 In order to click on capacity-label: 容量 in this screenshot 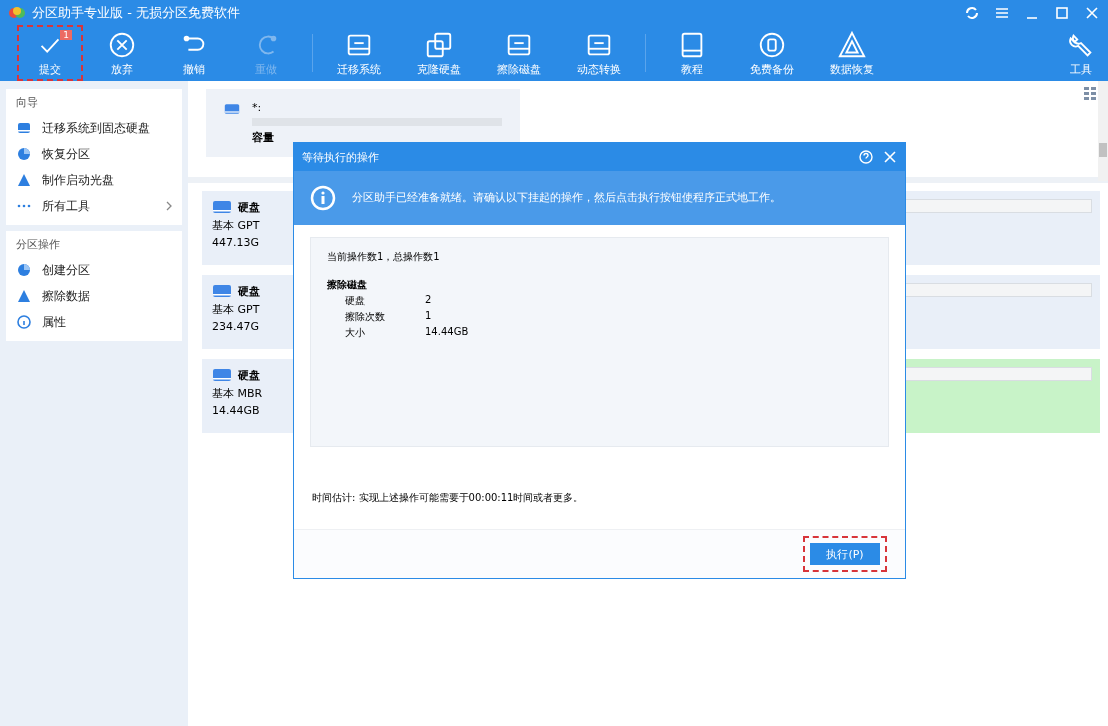, I will do `click(263, 137)`.